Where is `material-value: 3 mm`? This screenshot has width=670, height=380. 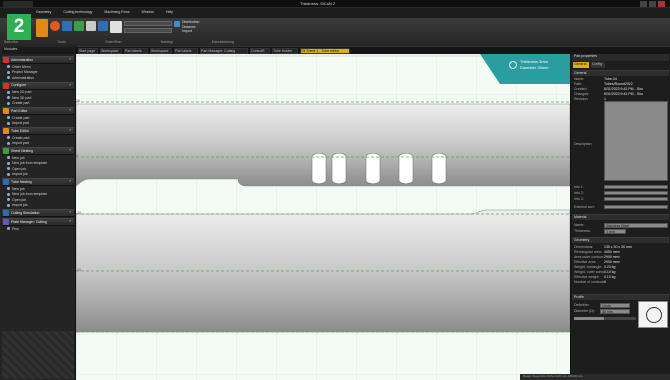 material-value: 3 mm is located at coordinates (615, 231).